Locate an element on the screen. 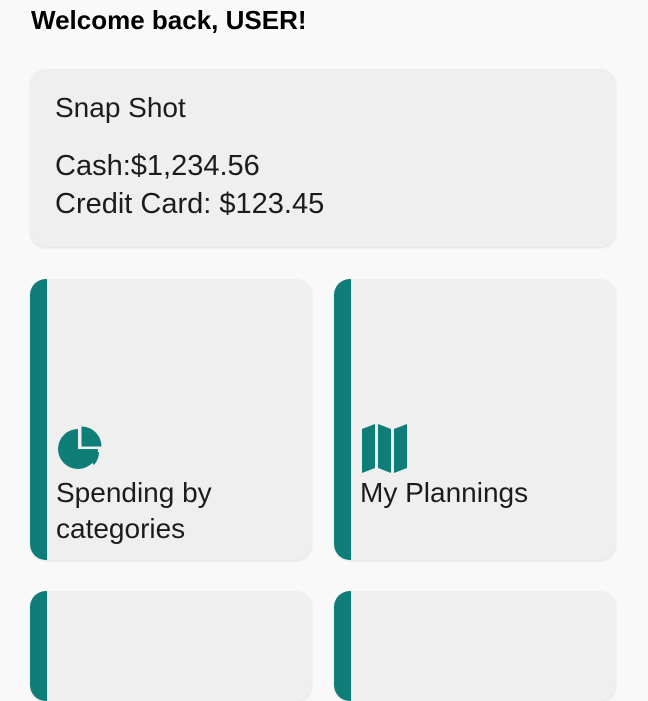  cash-balance: Cash:$1,234.56 is located at coordinates (157, 166).